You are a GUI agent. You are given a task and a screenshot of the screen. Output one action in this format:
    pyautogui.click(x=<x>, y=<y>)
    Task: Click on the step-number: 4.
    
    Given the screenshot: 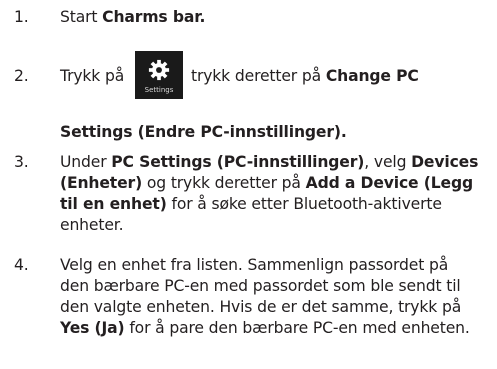 What is the action you would take?
    pyautogui.click(x=21, y=265)
    